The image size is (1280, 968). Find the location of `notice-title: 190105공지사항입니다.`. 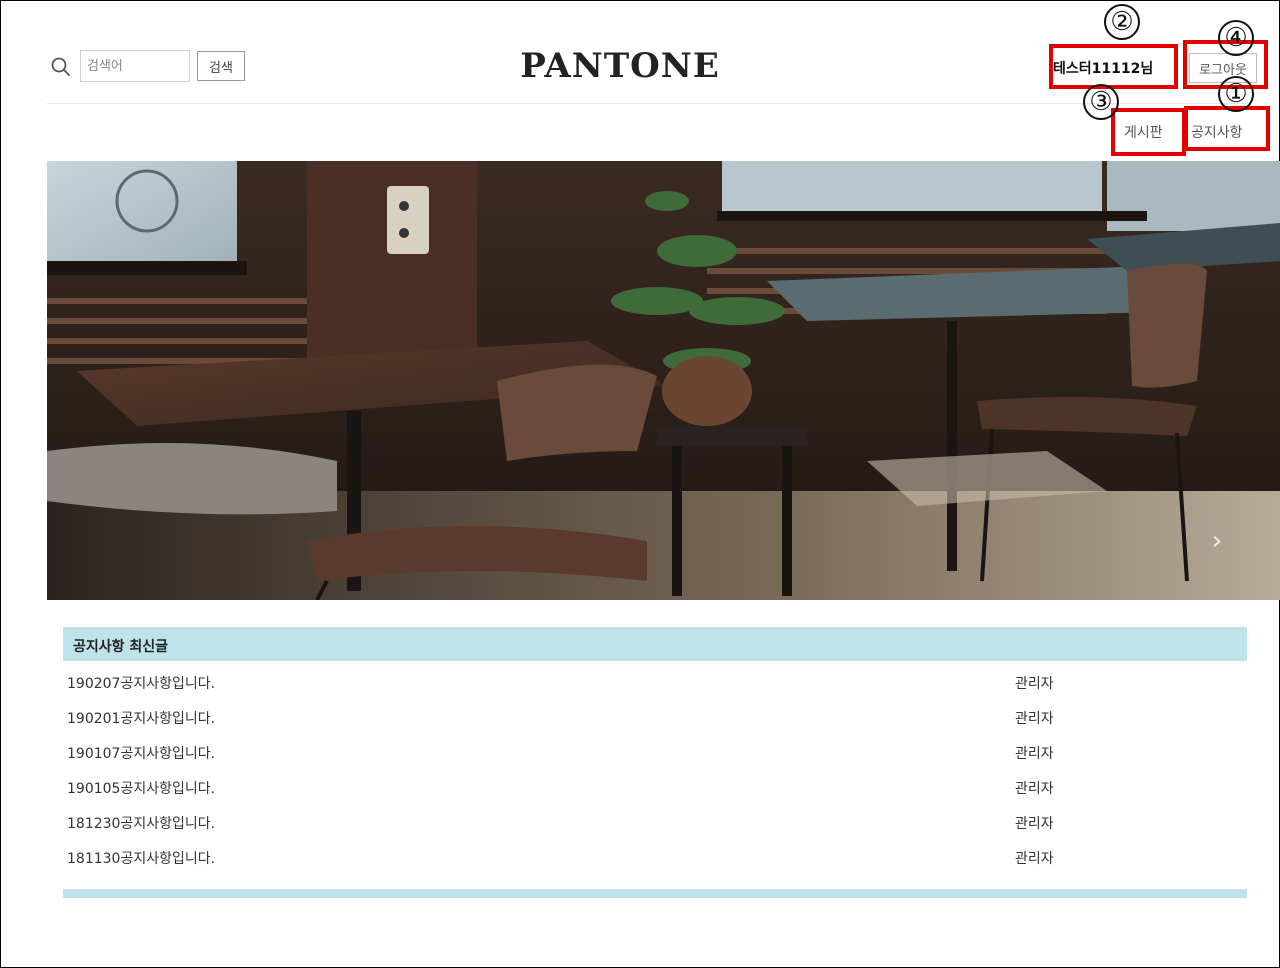

notice-title: 190105공지사항입니다. is located at coordinates (141, 788).